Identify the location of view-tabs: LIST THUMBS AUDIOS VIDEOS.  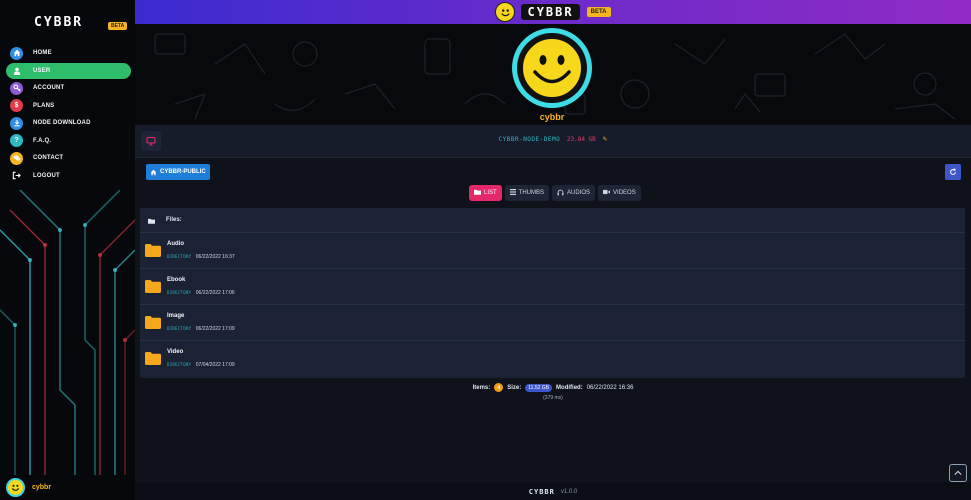
(556, 193).